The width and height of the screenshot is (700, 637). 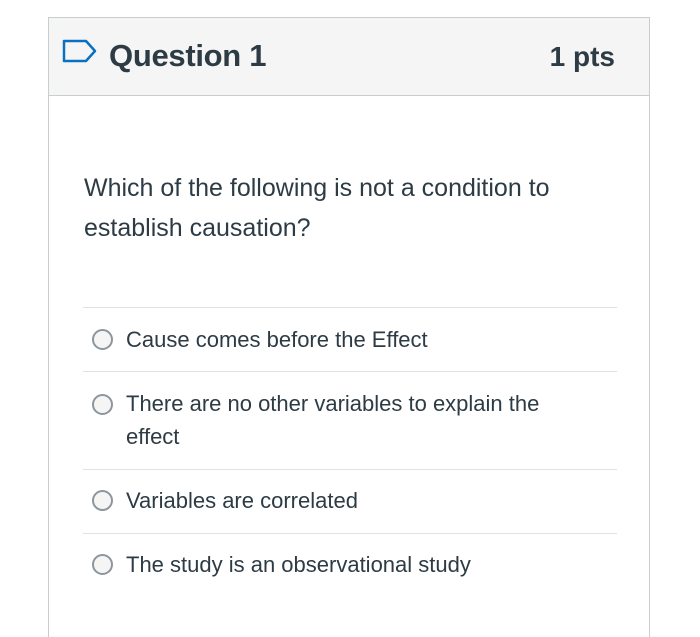 What do you see at coordinates (188, 55) in the screenshot?
I see `question-title: Question 1` at bounding box center [188, 55].